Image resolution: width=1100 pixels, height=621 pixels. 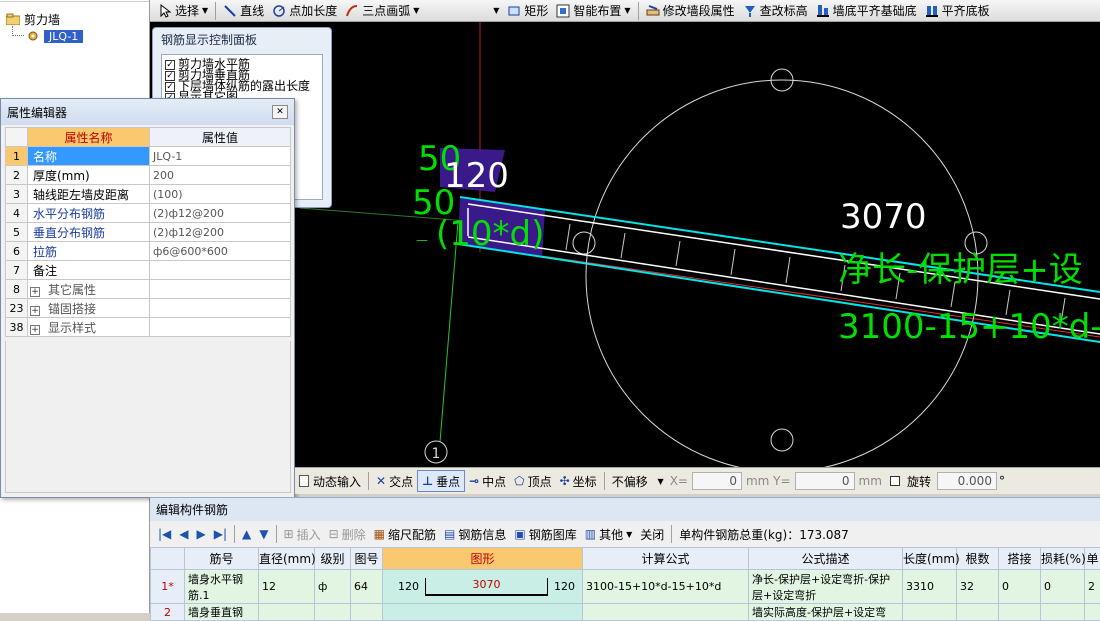 I want to click on lap-cell: 0, so click(x=1020, y=587).